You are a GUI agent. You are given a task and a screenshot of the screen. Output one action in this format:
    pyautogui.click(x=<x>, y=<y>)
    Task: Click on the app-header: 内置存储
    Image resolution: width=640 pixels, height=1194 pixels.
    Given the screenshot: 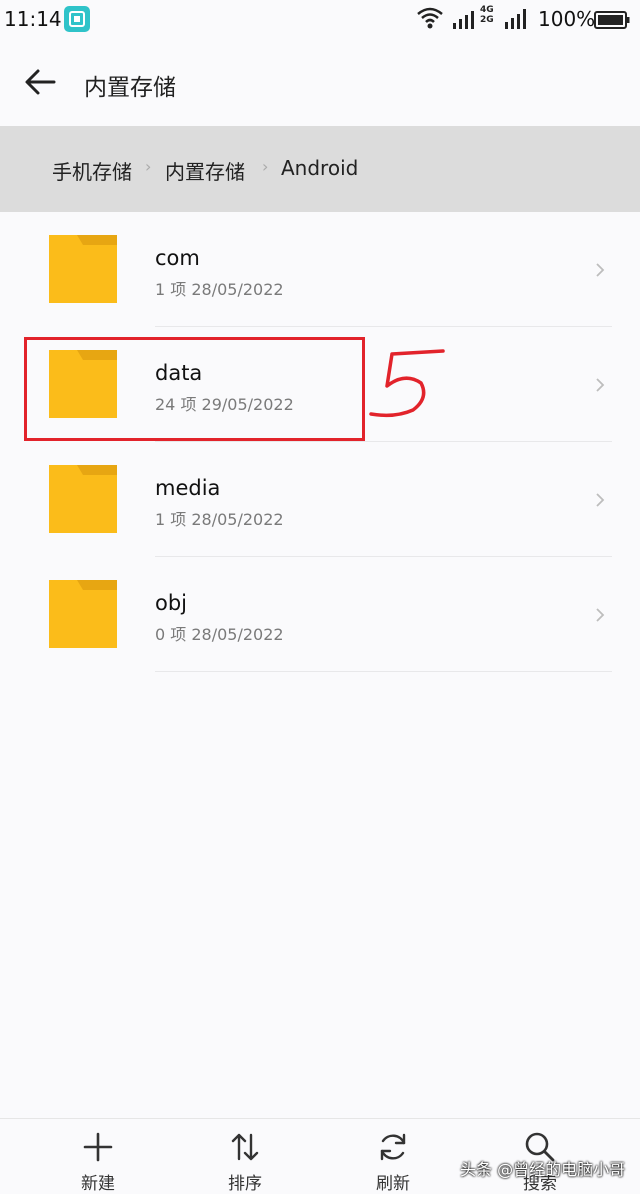 What is the action you would take?
    pyautogui.click(x=320, y=83)
    